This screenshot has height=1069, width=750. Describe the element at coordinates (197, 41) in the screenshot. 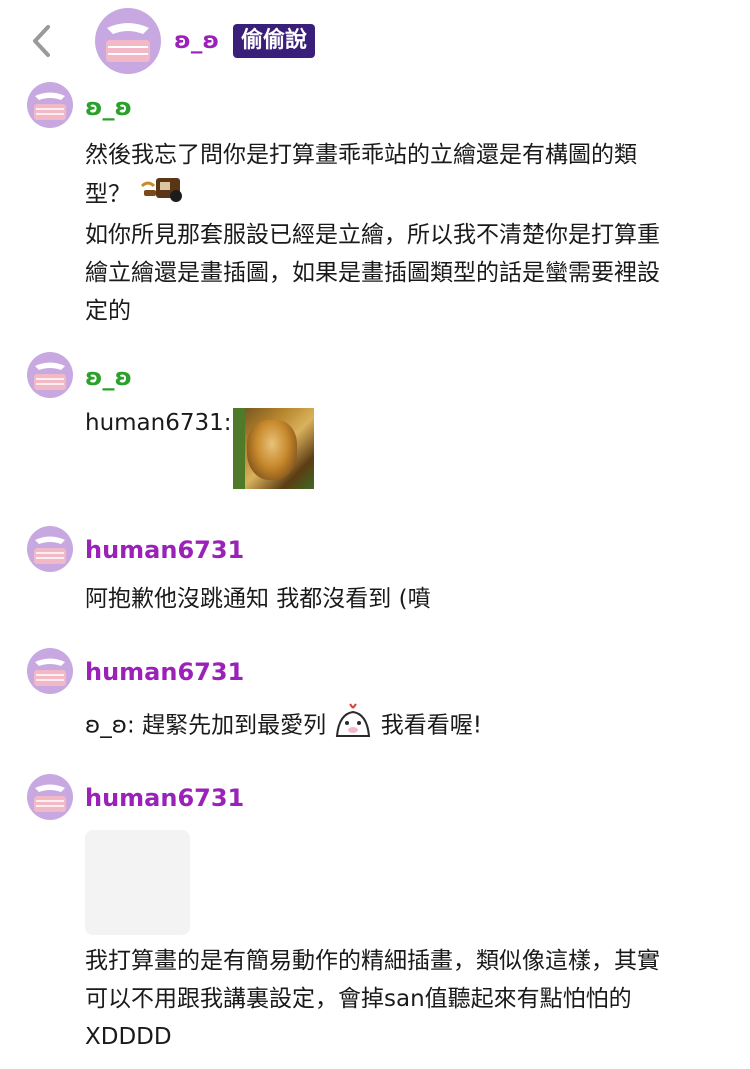

I see `chat-title: ʚ_ʚ` at that location.